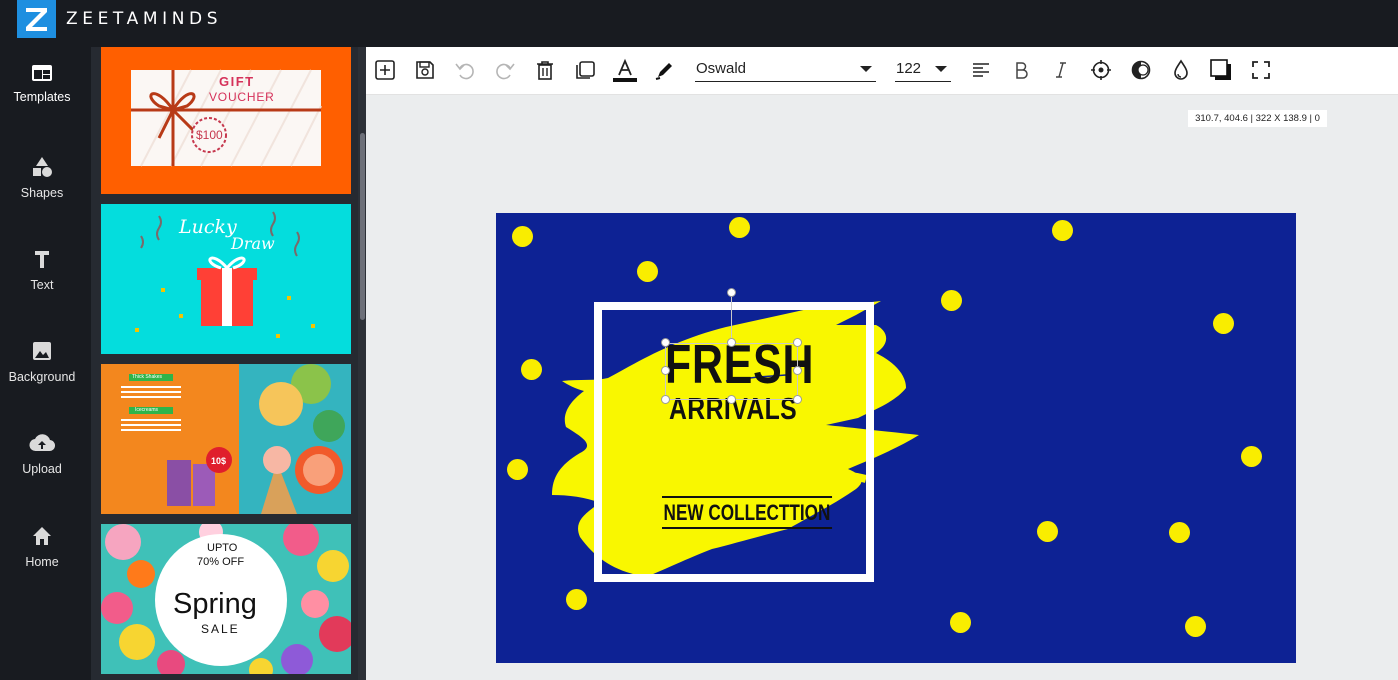  What do you see at coordinates (147, 377) in the screenshot?
I see `menu-section-text: Thick Shakes` at bounding box center [147, 377].